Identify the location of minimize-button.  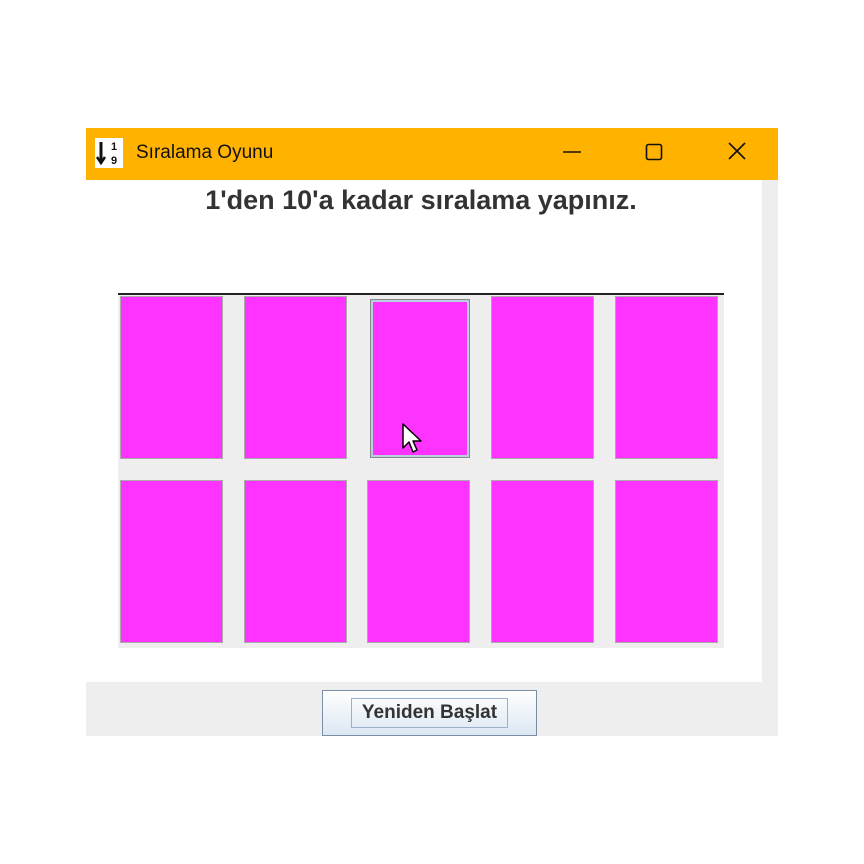
(572, 154).